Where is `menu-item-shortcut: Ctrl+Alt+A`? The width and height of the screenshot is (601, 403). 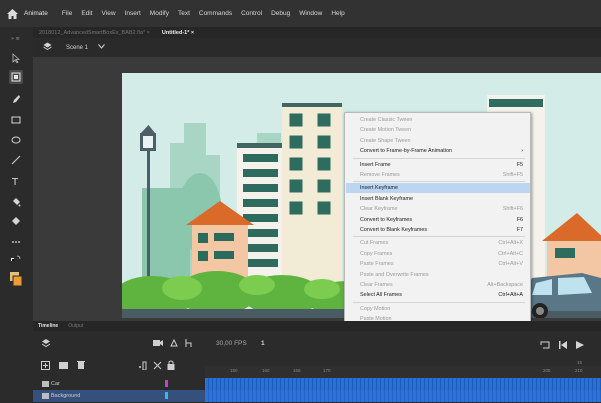
menu-item-shortcut: Ctrl+Alt+A is located at coordinates (510, 295).